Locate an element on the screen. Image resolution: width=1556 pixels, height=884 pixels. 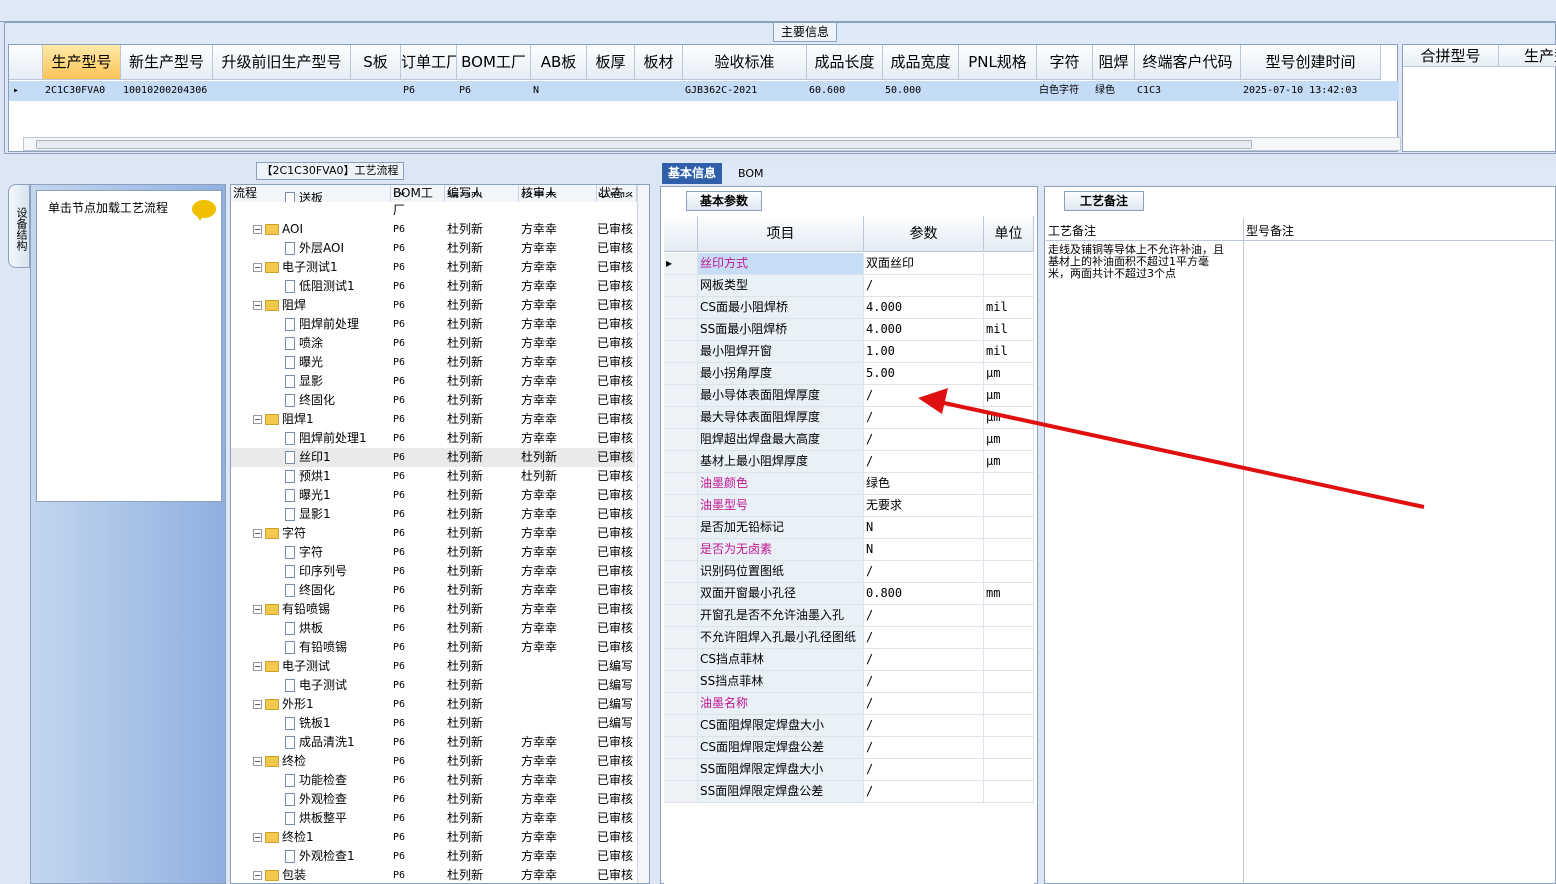
tree-row: 显影1 P6 杜列新 方幸幸 已审核 is located at coordinates (433, 514).